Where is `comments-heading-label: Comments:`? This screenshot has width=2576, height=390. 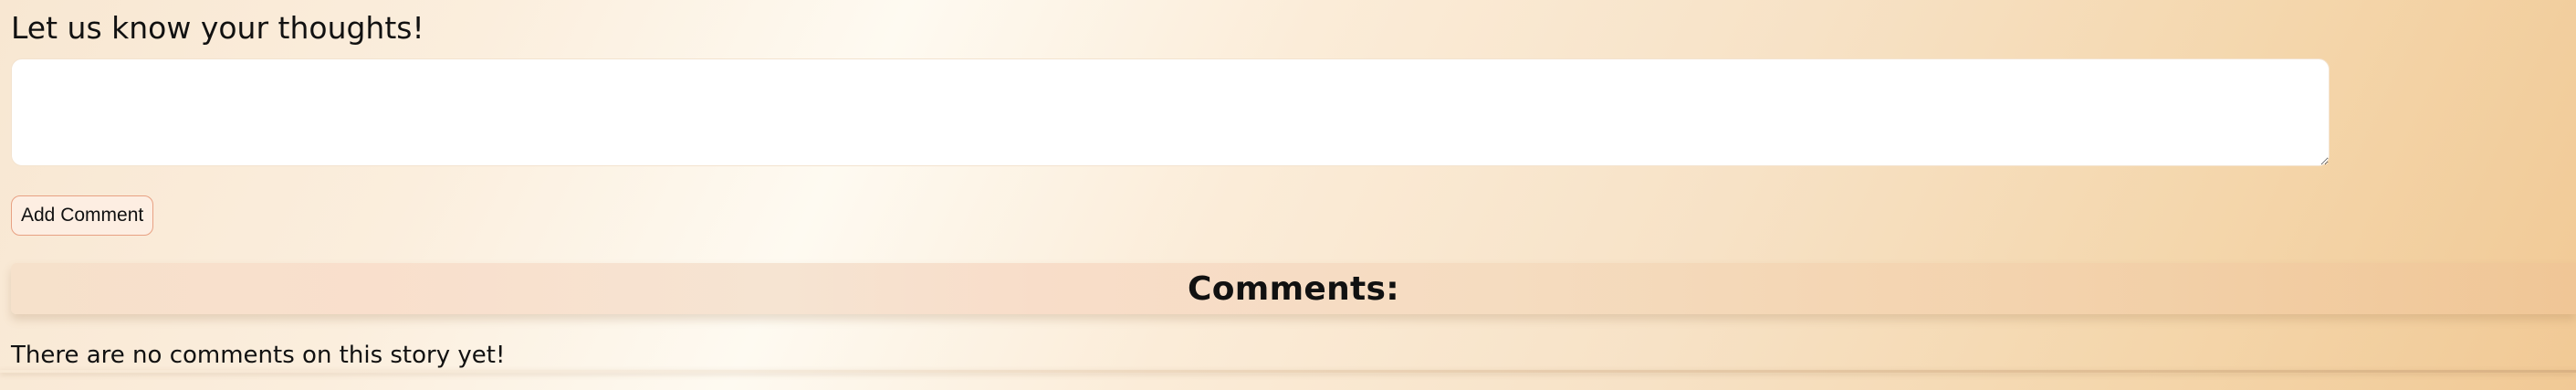
comments-heading-label: Comments: is located at coordinates (1293, 288).